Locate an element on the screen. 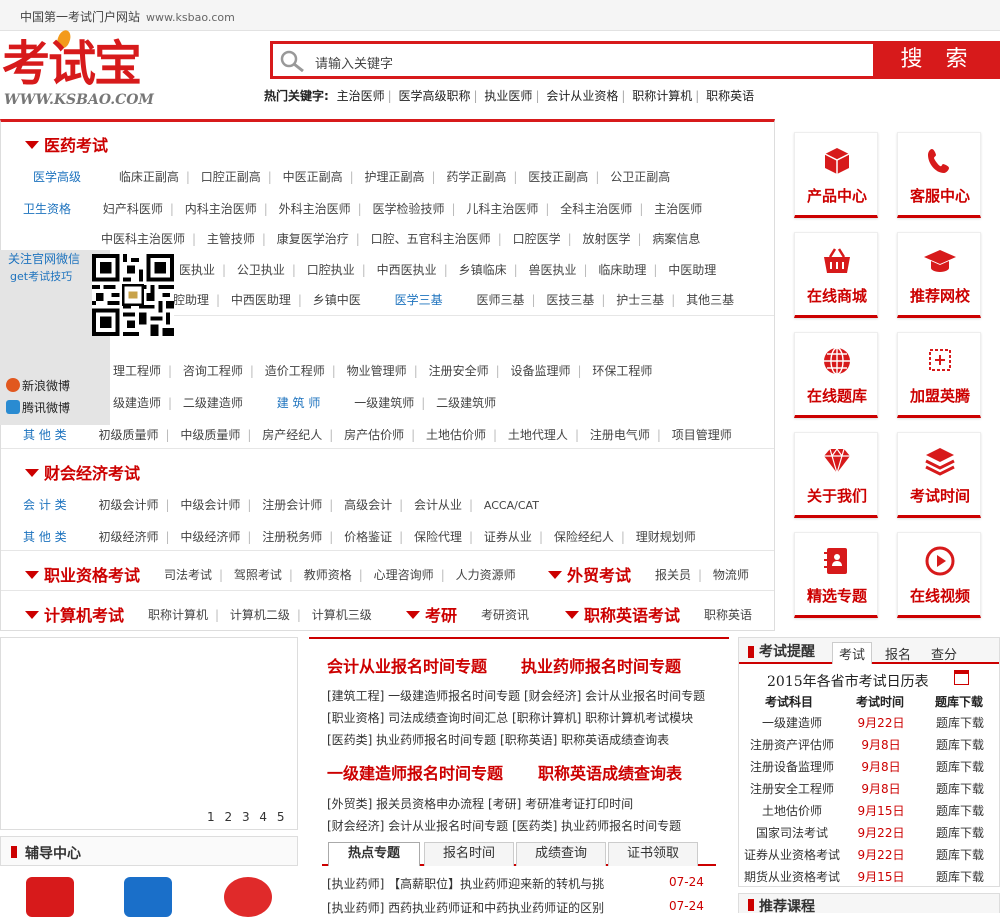 The image size is (1000, 917). news-link: [外贸类] 报关员资格申办流程 [考研] 考研准考证打印时间 is located at coordinates (480, 803).